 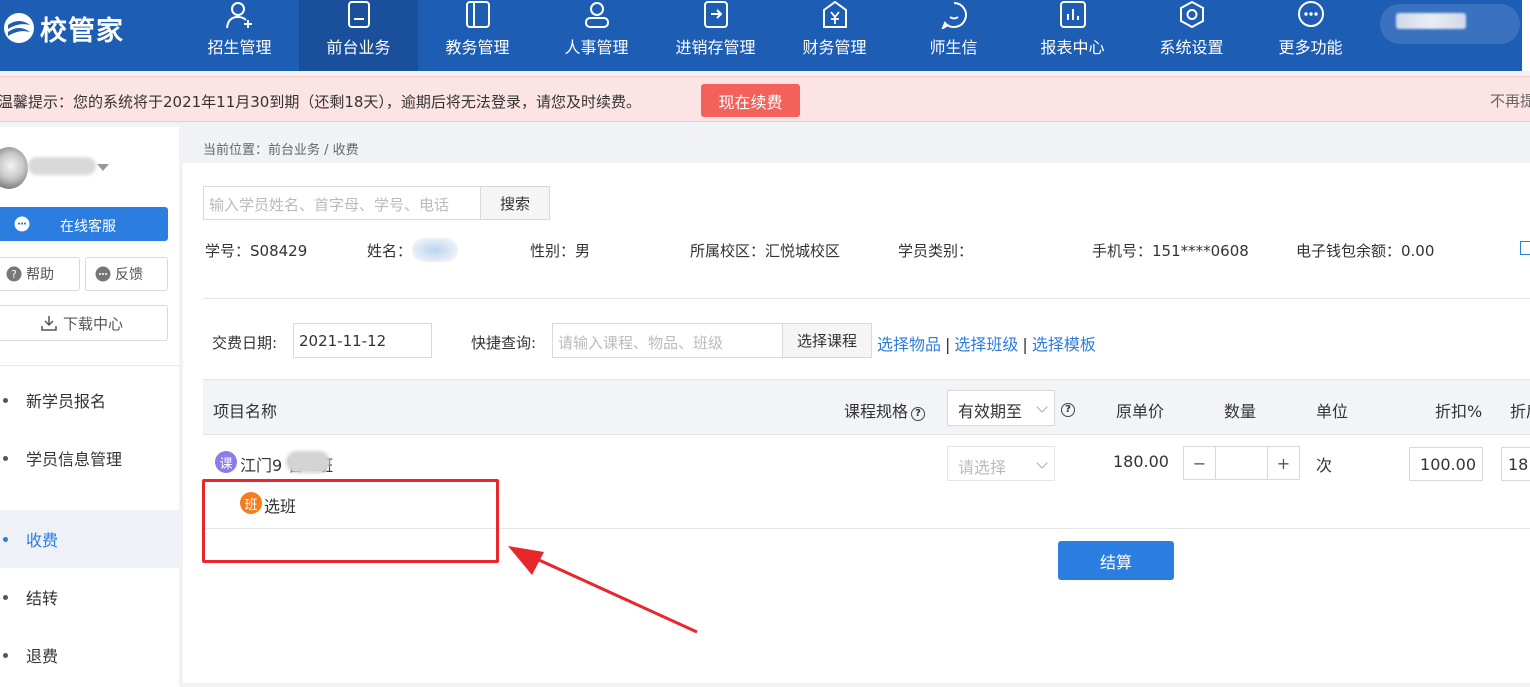 What do you see at coordinates (66, 401) in the screenshot?
I see `sidebar-item-label: 新学员报名` at bounding box center [66, 401].